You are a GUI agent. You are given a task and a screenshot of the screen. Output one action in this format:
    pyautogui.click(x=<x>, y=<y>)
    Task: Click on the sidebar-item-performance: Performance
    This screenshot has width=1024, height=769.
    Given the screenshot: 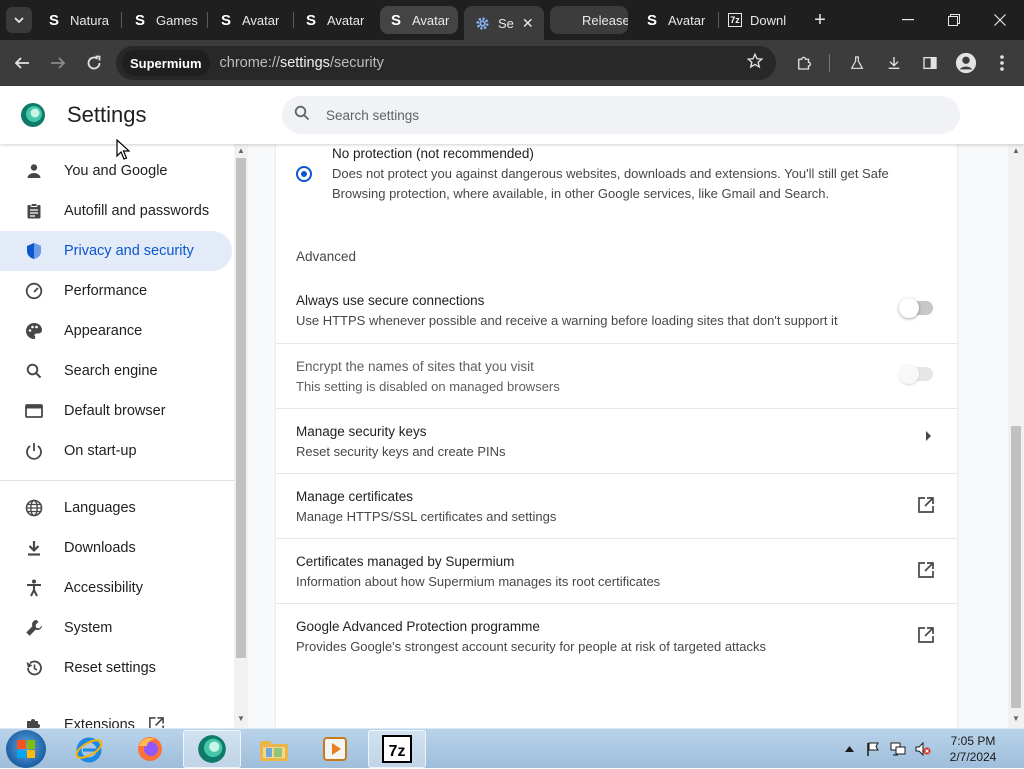 What is the action you would take?
    pyautogui.click(x=116, y=291)
    